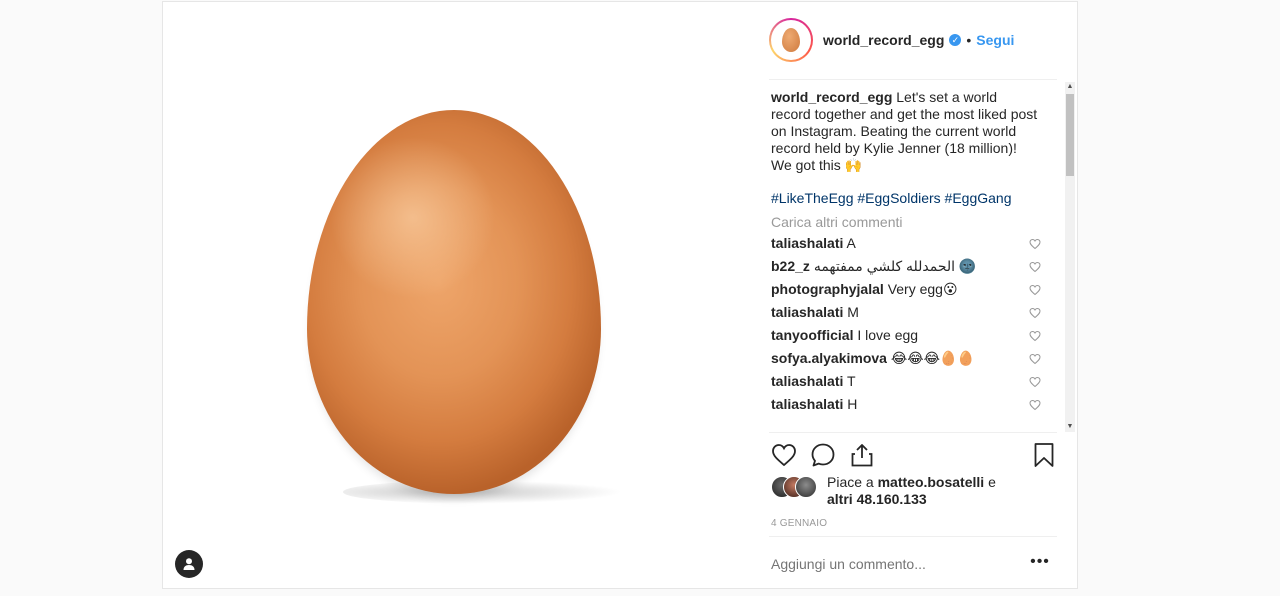 Image resolution: width=1280 pixels, height=596 pixels. What do you see at coordinates (896, 564) in the screenshot?
I see `comment-input` at bounding box center [896, 564].